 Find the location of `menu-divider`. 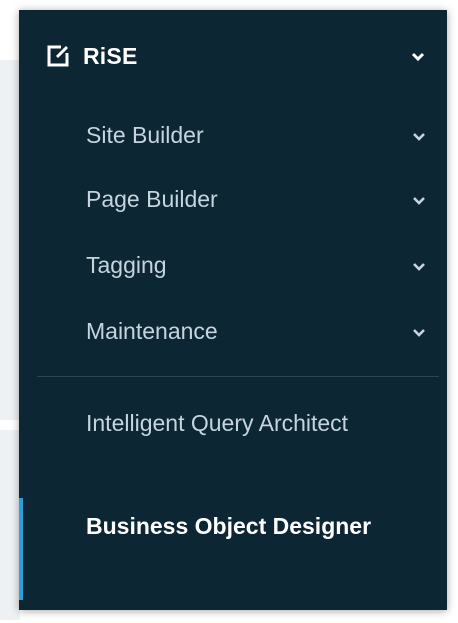

menu-divider is located at coordinates (238, 376).